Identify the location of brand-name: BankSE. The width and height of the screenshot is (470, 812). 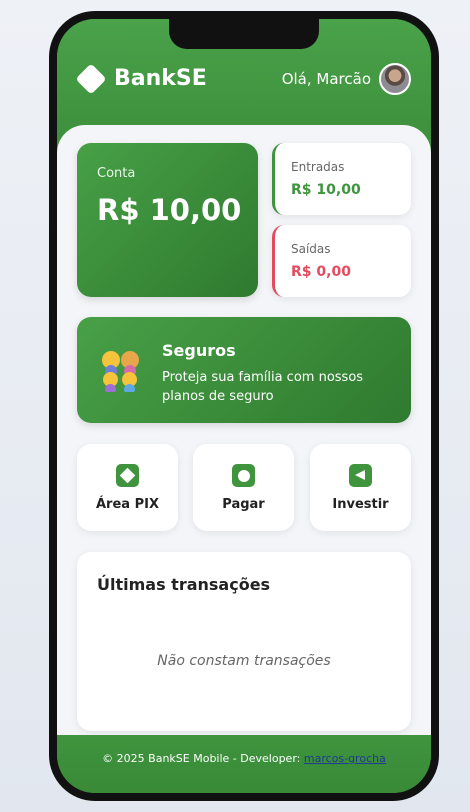
(160, 78).